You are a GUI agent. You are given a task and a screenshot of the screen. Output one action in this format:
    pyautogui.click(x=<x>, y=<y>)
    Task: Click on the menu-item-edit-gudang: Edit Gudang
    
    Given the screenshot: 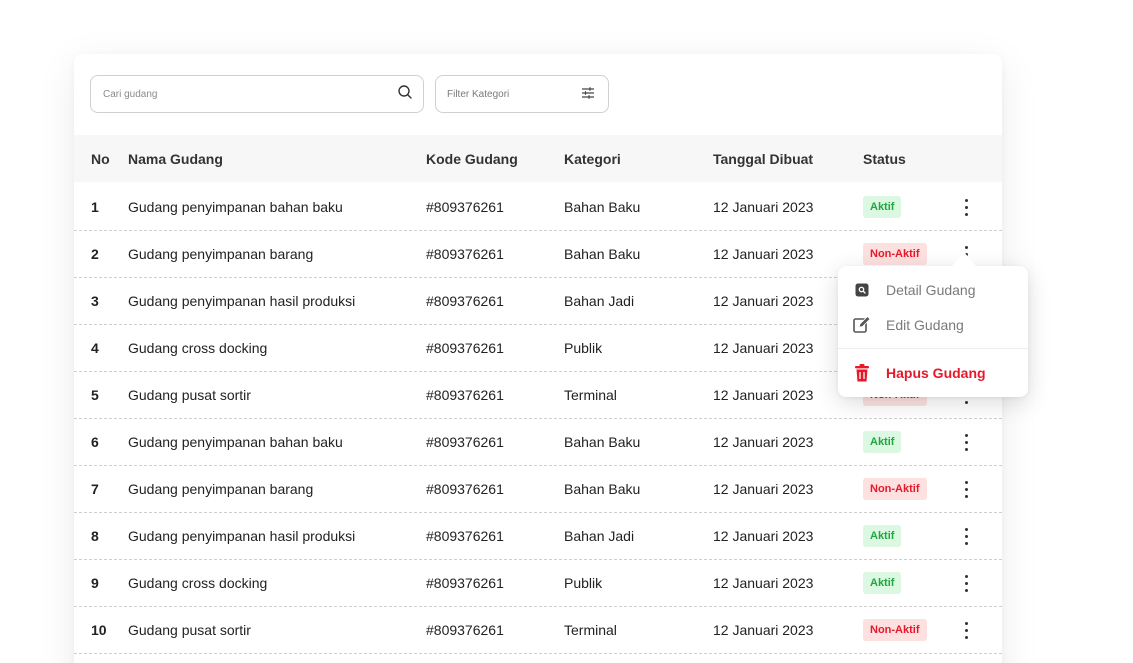 What is the action you would take?
    pyautogui.click(x=908, y=325)
    